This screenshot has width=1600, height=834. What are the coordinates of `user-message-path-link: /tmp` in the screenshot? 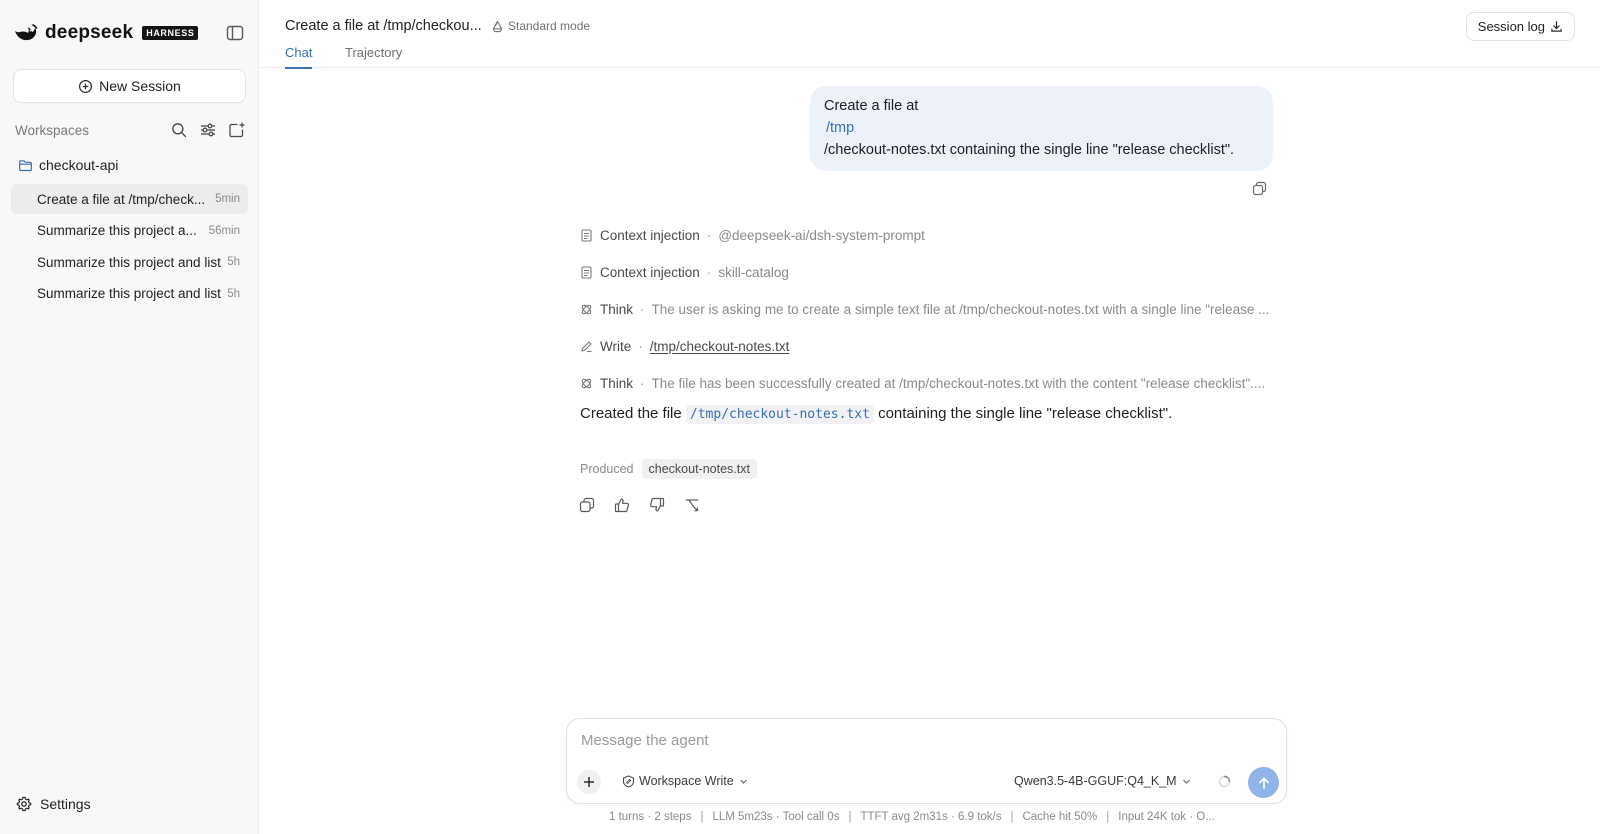 It's located at (1041, 128).